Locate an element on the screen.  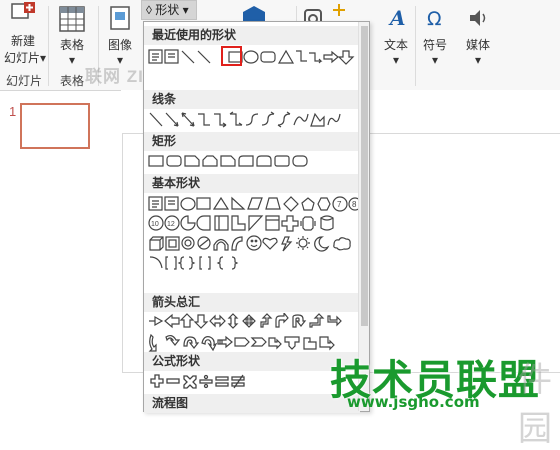
selected-rectangle-highlight is located at coordinates (231, 56).